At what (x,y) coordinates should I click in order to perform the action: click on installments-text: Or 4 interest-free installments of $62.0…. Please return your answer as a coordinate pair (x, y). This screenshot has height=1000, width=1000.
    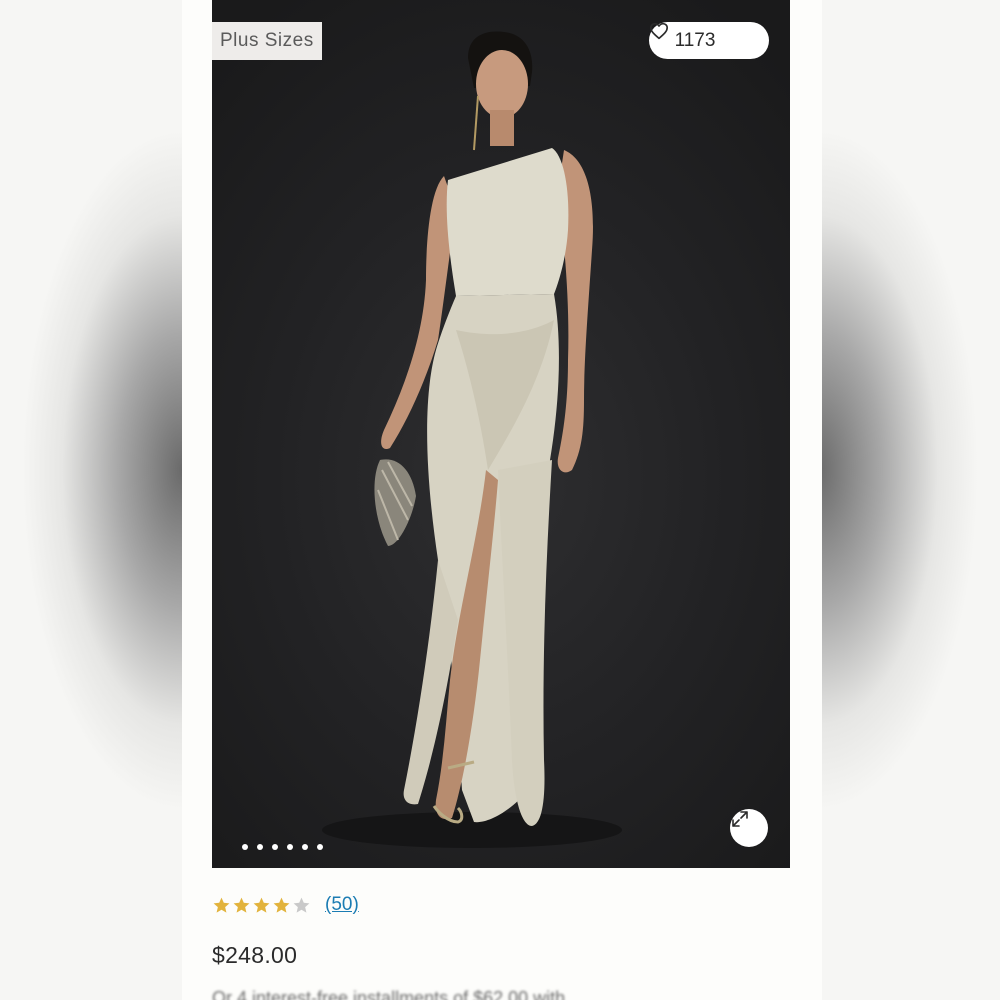
    Looking at the image, I should click on (389, 994).